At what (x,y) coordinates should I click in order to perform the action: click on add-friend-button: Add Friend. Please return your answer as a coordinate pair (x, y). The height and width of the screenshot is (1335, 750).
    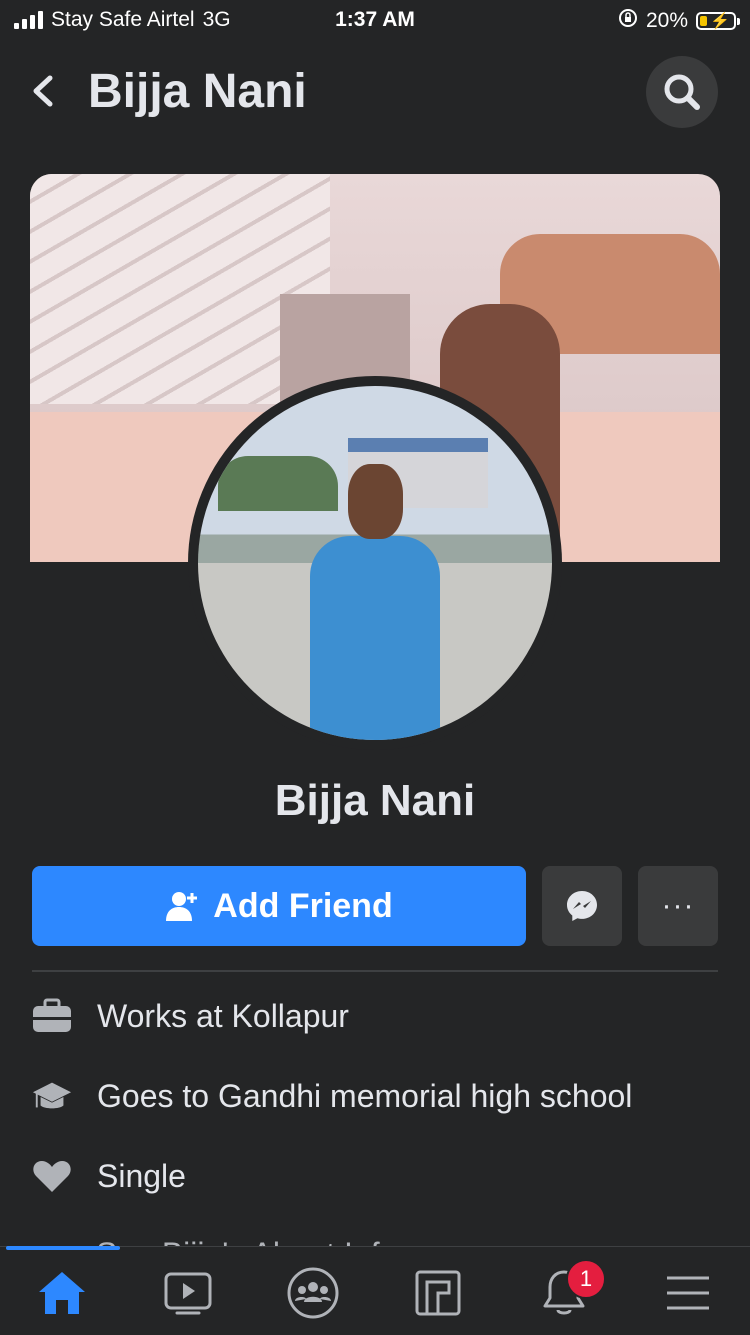
    Looking at the image, I should click on (279, 906).